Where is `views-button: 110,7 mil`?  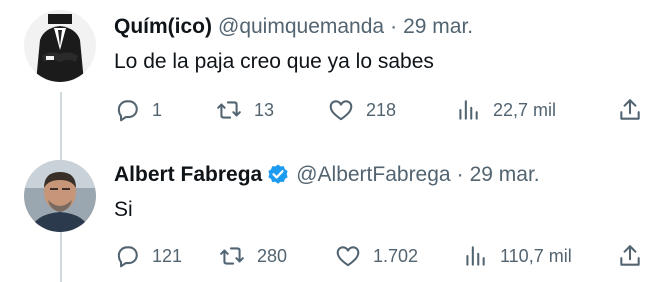 views-button: 110,7 mil is located at coordinates (517, 256).